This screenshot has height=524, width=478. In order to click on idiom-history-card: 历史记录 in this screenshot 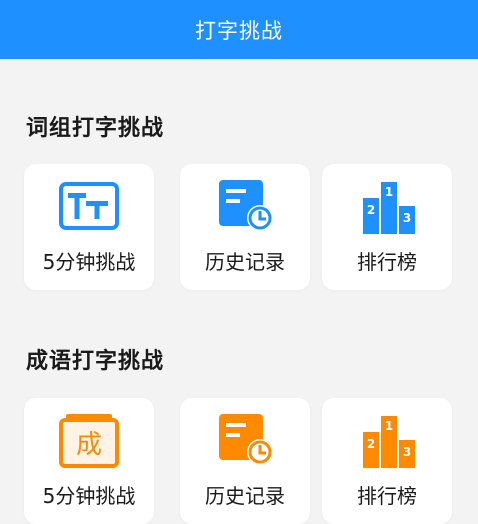, I will do `click(245, 461)`.